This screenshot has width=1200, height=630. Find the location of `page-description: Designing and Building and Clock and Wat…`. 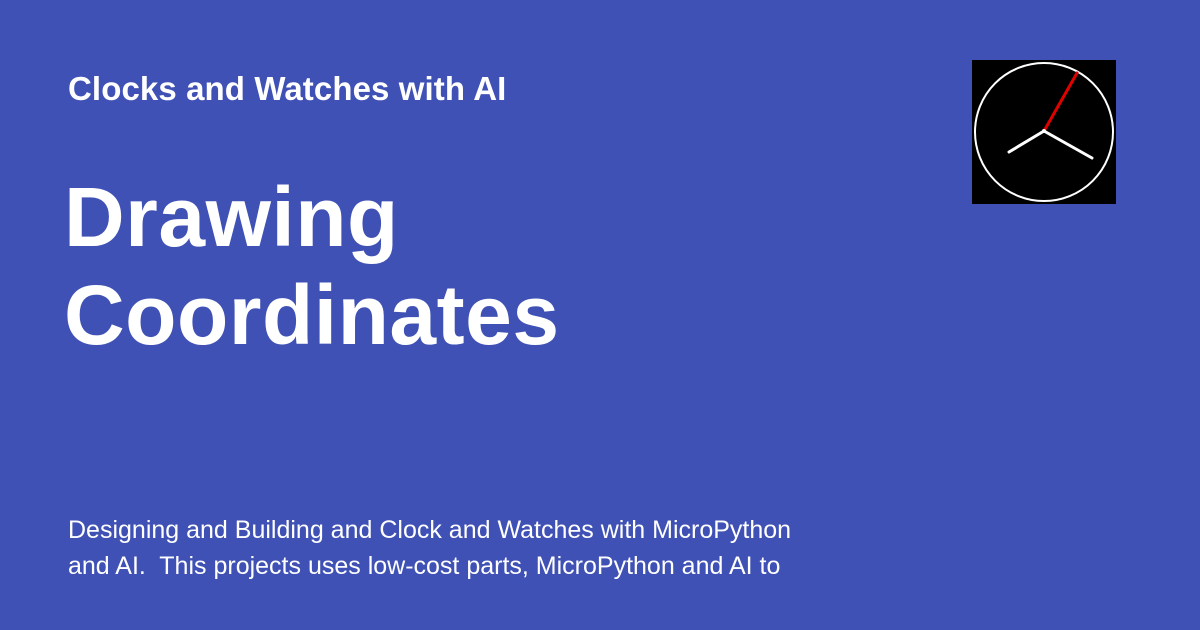

page-description: Designing and Building and Clock and Wat… is located at coordinates (430, 548).